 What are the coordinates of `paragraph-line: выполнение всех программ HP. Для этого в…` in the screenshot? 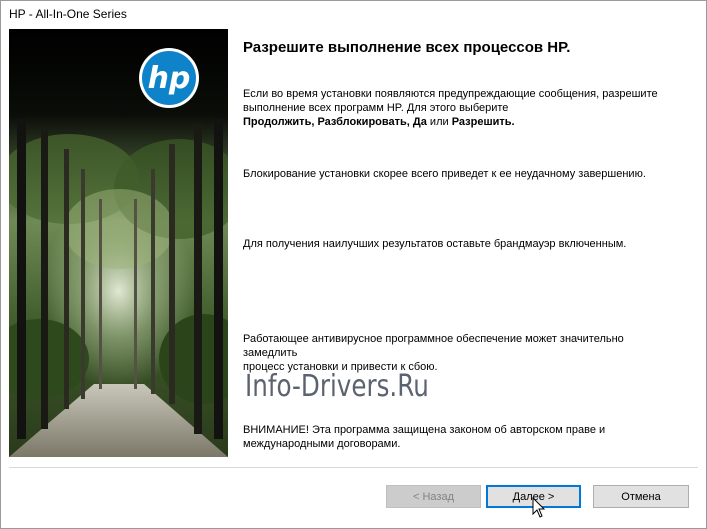 It's located at (376, 108).